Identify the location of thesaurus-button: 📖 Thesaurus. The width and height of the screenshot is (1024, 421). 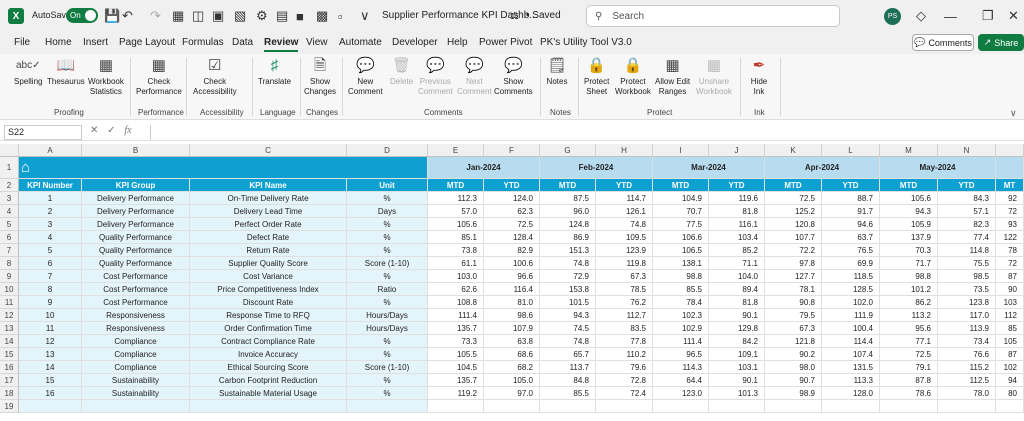
(66, 71).